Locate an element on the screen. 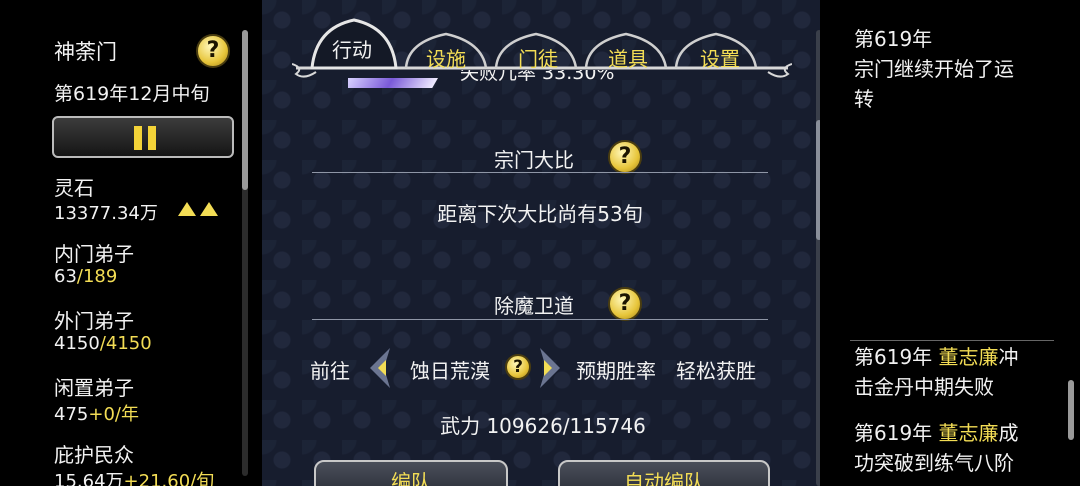 The width and height of the screenshot is (1080, 486). left-scrollbar is located at coordinates (245, 253).